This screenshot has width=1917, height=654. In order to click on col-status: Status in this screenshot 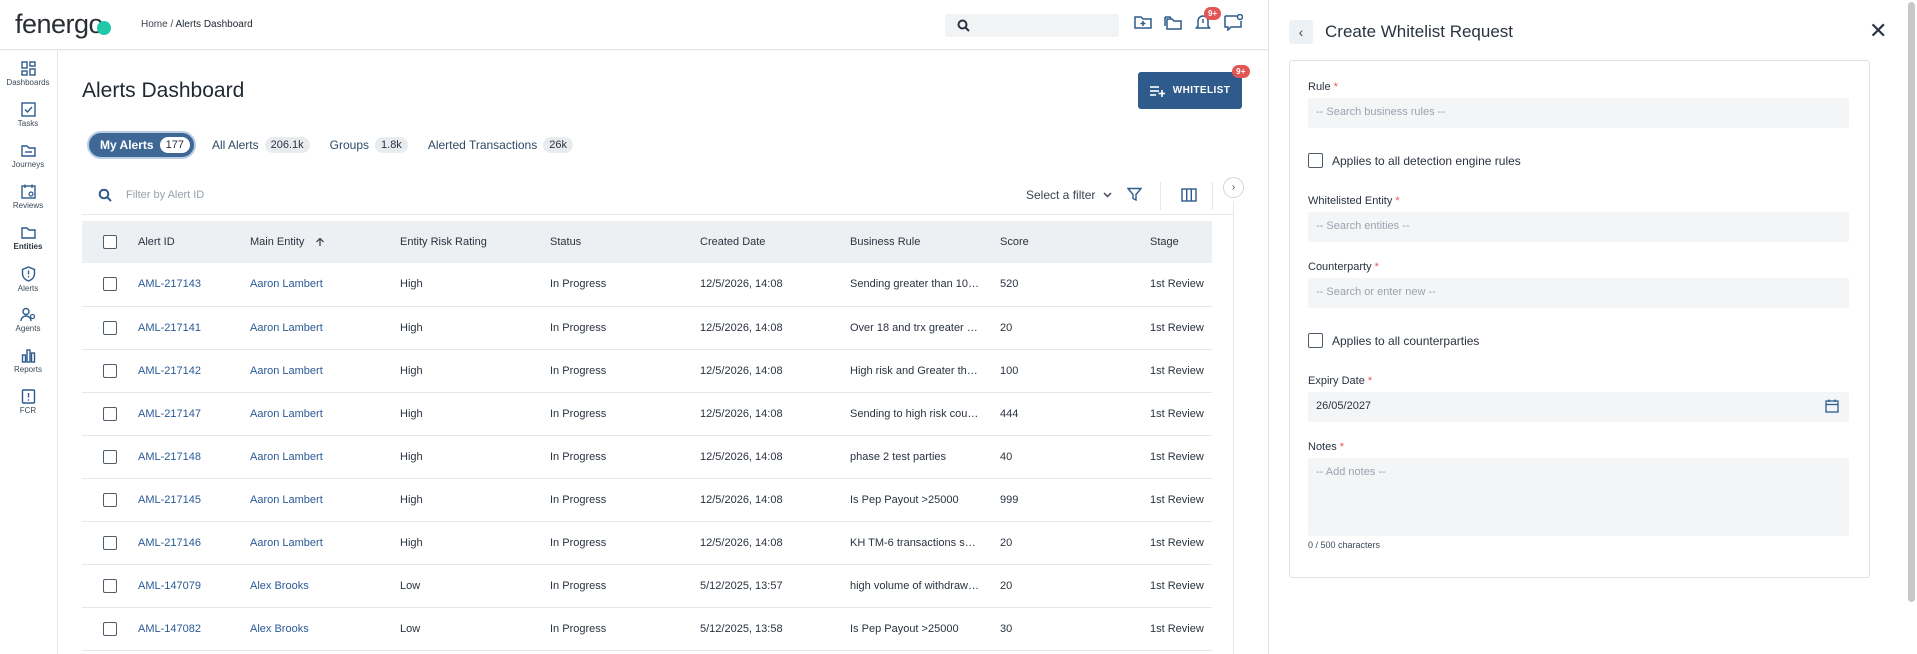, I will do `click(625, 242)`.